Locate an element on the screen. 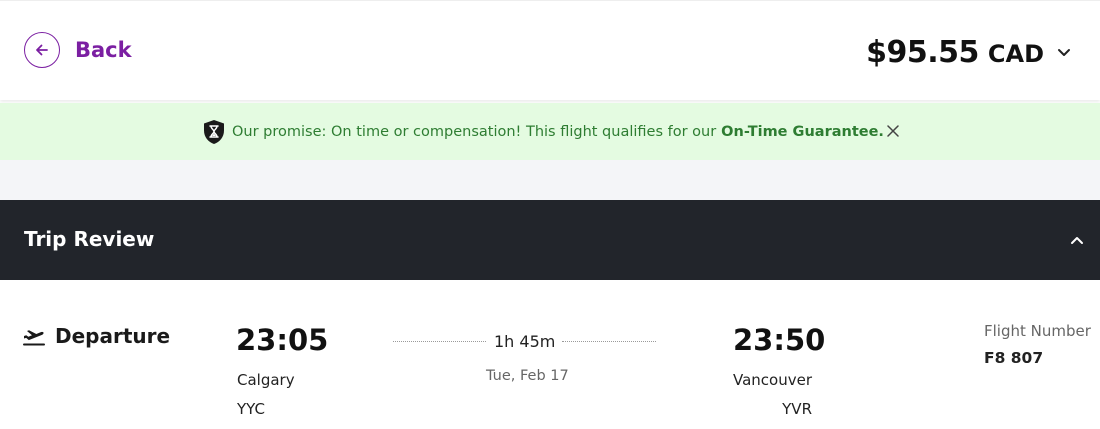 Image resolution: width=1100 pixels, height=429 pixels. on-time-guarantee-link: On-Time Guarantee. is located at coordinates (802, 132).